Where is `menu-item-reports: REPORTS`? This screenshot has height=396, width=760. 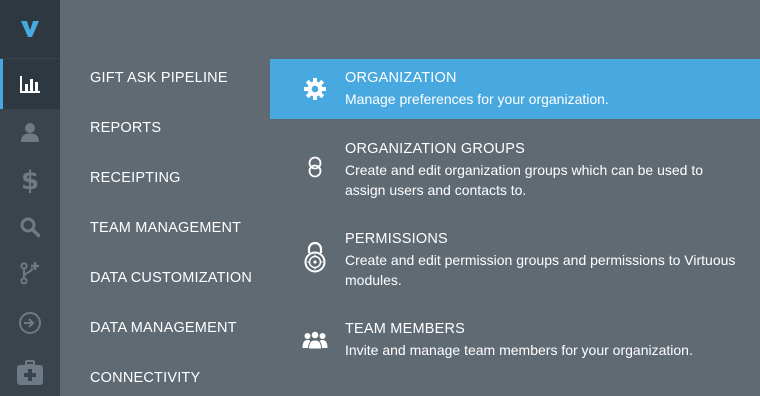 menu-item-reports: REPORTS is located at coordinates (125, 130).